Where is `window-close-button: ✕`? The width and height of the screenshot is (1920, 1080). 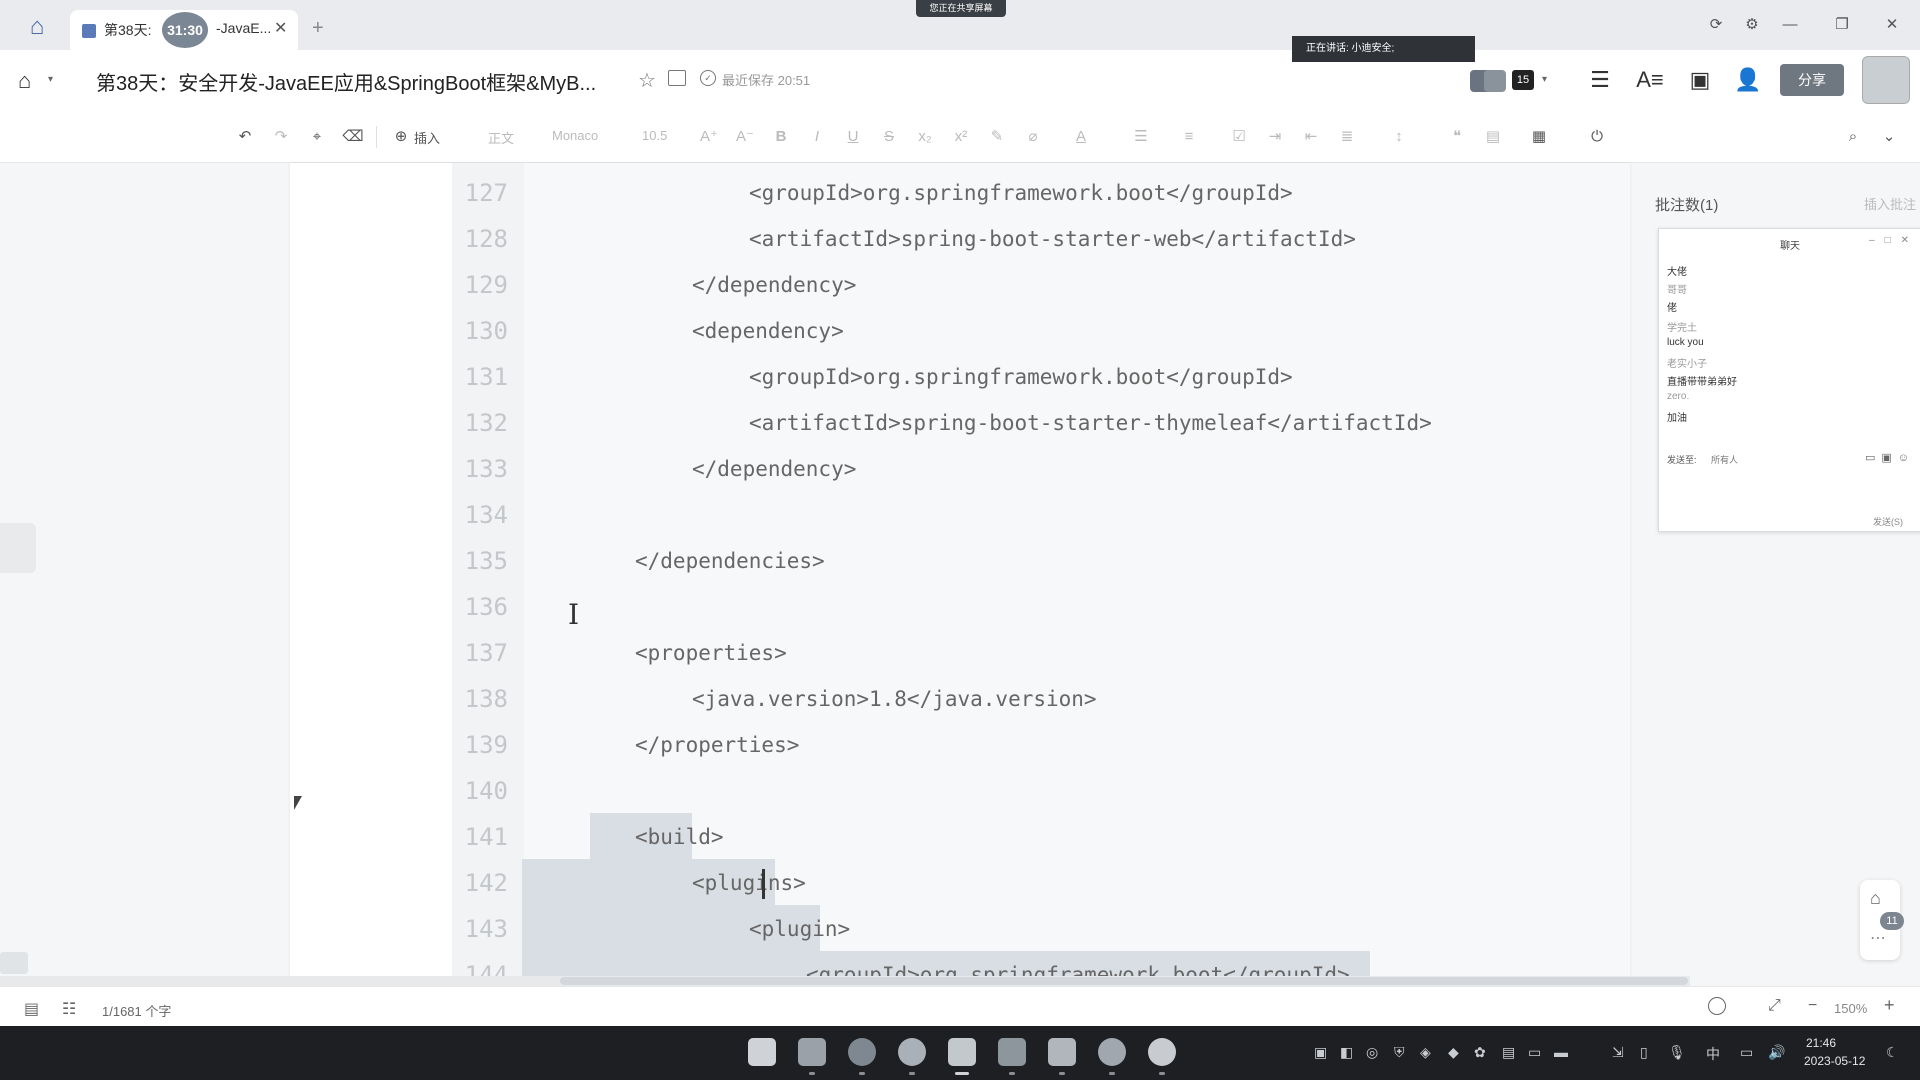
window-close-button: ✕ is located at coordinates (1892, 25).